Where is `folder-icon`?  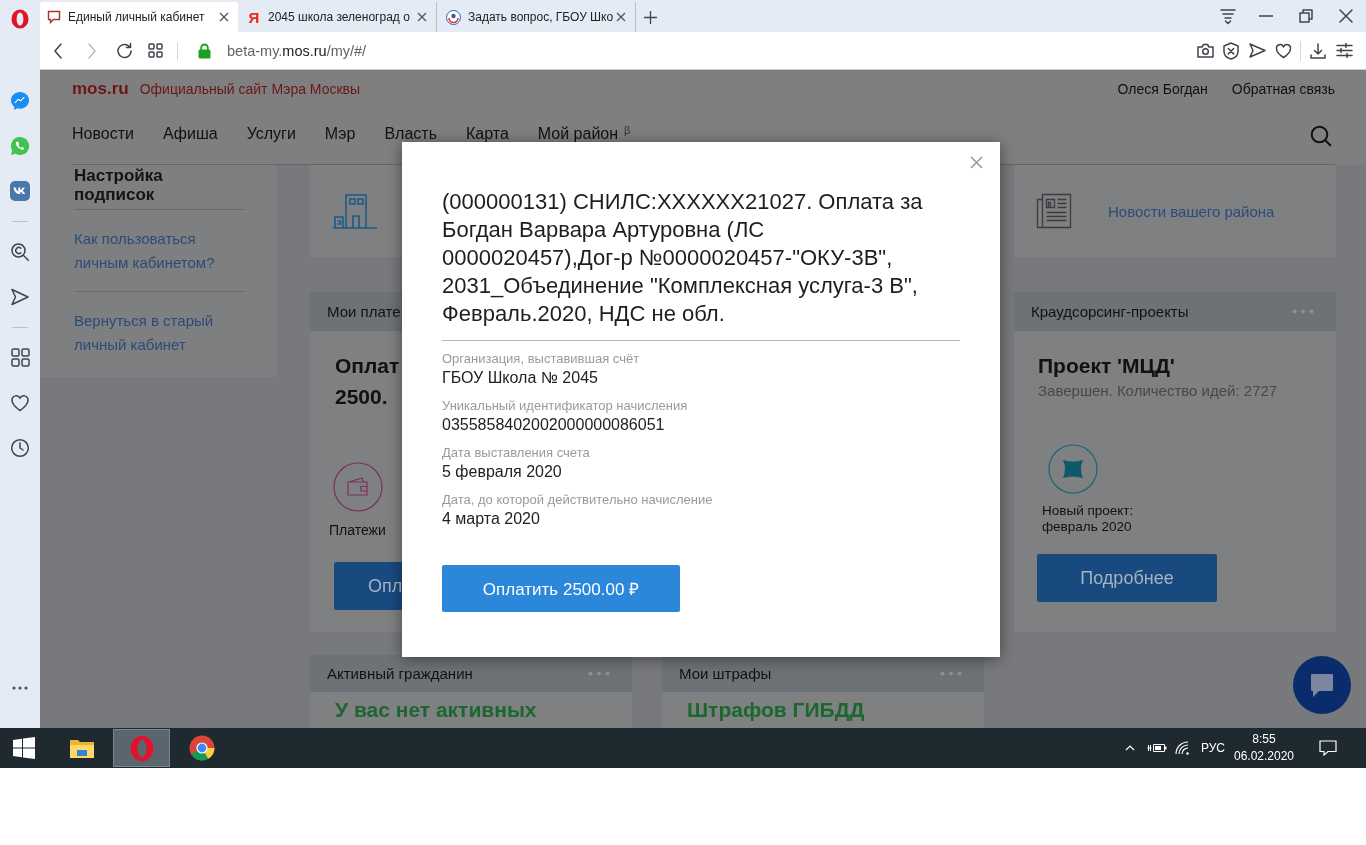
folder-icon is located at coordinates (81, 748).